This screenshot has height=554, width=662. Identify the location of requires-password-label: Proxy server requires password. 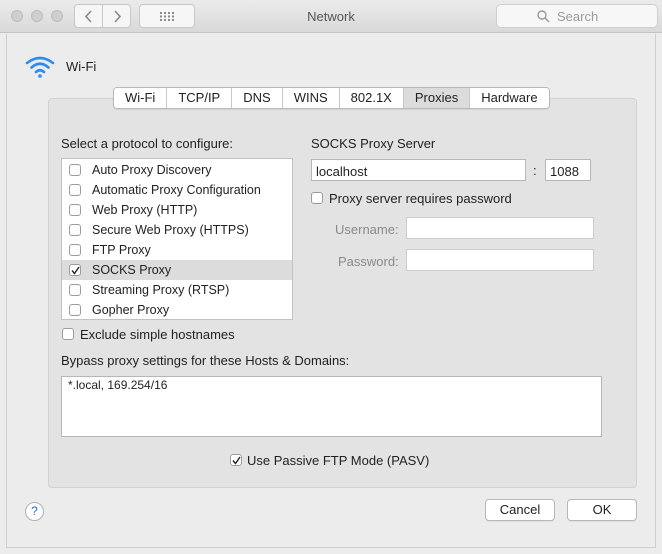
(420, 198).